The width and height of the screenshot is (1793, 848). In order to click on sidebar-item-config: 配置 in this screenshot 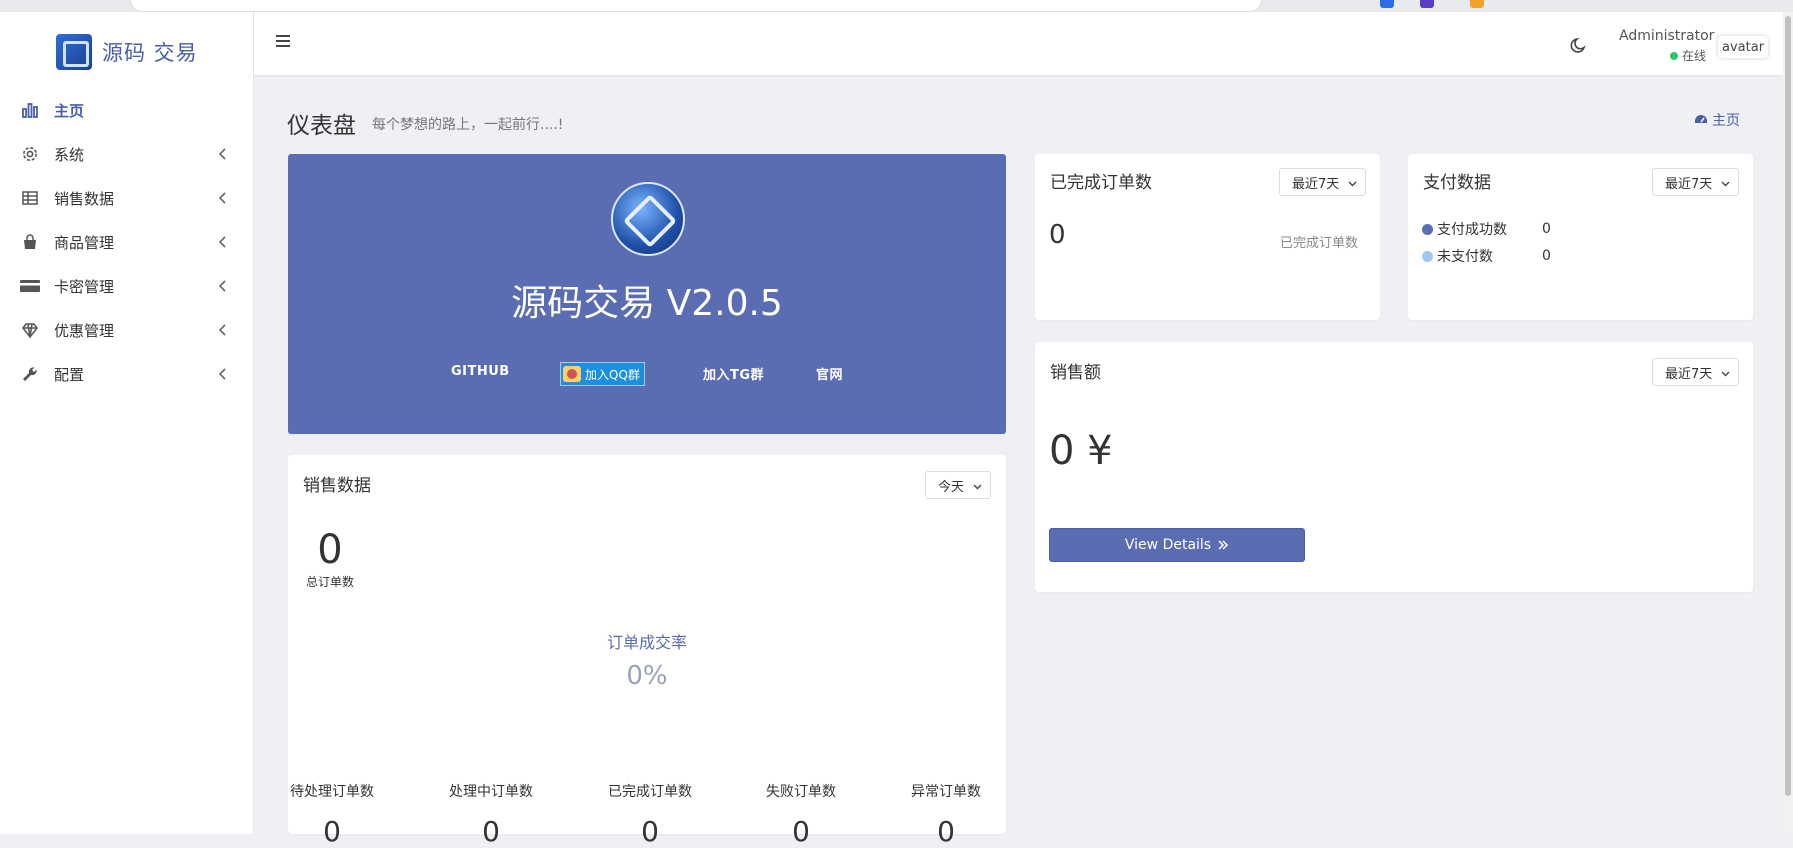, I will do `click(126, 374)`.